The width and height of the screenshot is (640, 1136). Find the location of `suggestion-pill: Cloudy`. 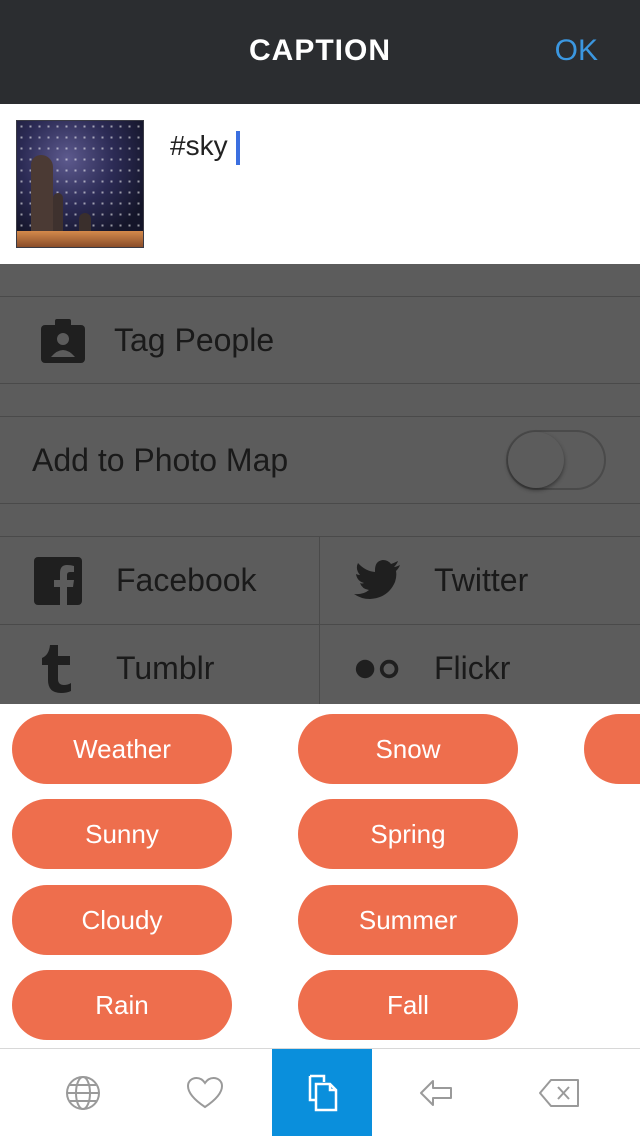

suggestion-pill: Cloudy is located at coordinates (122, 920).